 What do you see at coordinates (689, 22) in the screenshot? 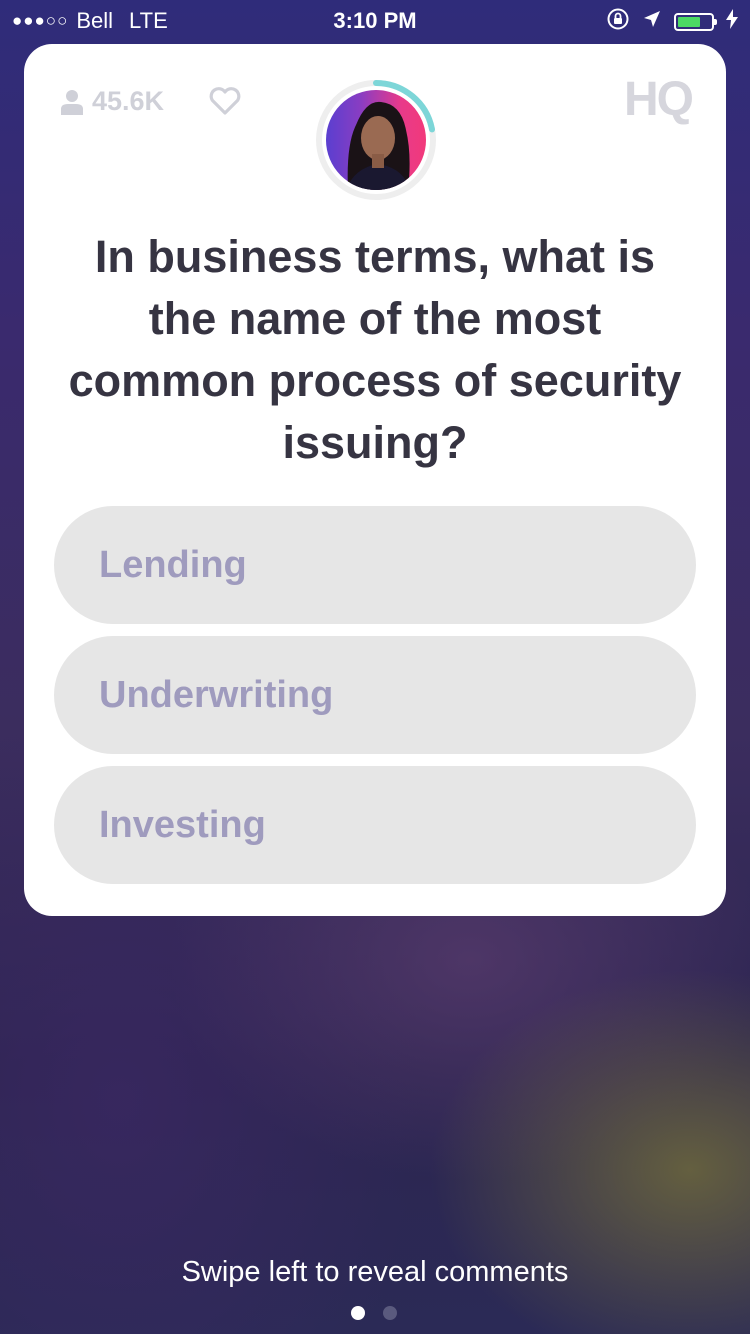
I see `battery-level` at bounding box center [689, 22].